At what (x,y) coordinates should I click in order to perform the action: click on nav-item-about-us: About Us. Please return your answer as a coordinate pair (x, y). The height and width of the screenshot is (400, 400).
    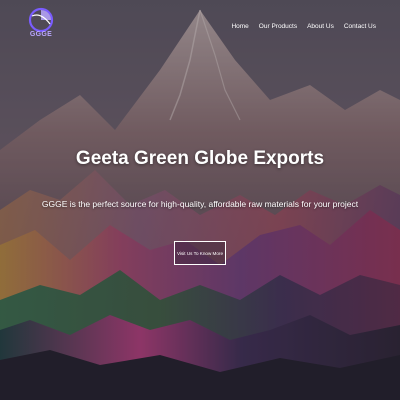
    Looking at the image, I should click on (320, 26).